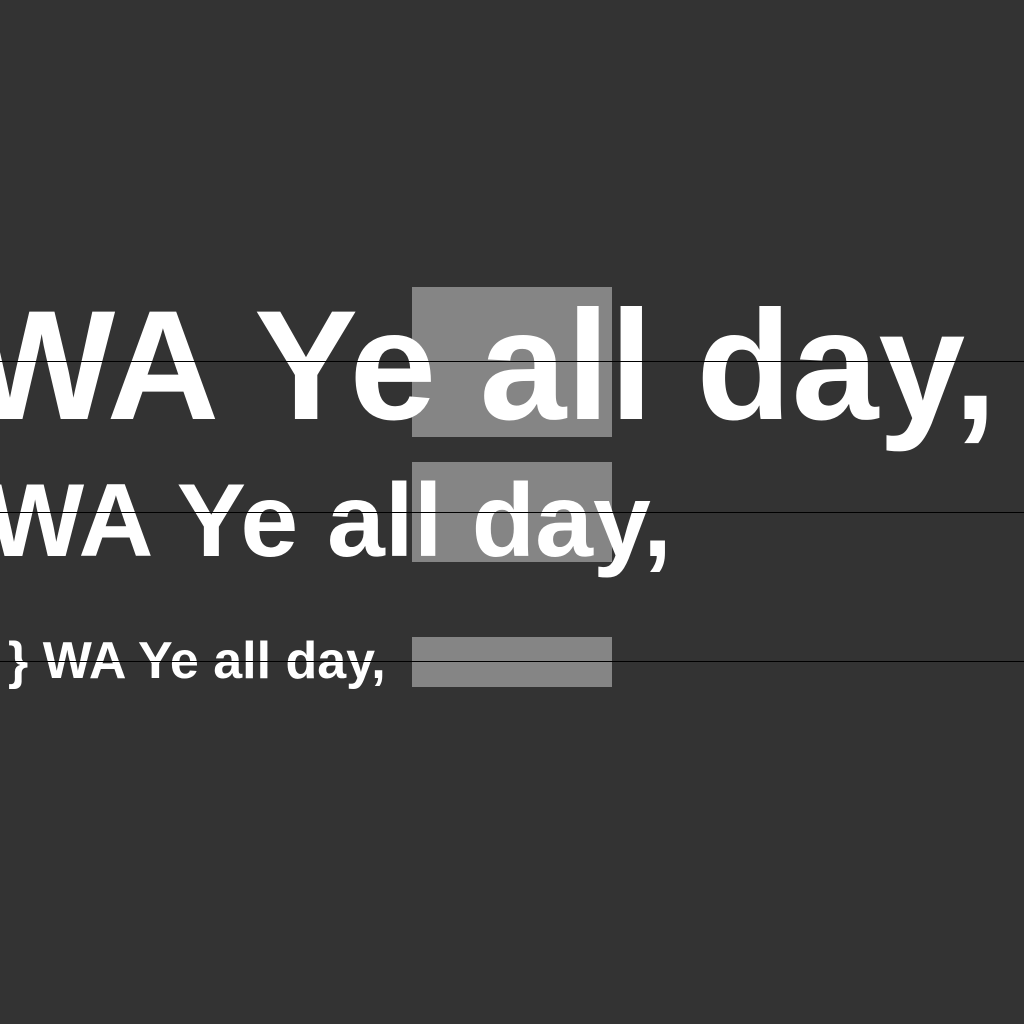 This screenshot has height=1024, width=1024. I want to click on baseline-large, so click(512, 361).